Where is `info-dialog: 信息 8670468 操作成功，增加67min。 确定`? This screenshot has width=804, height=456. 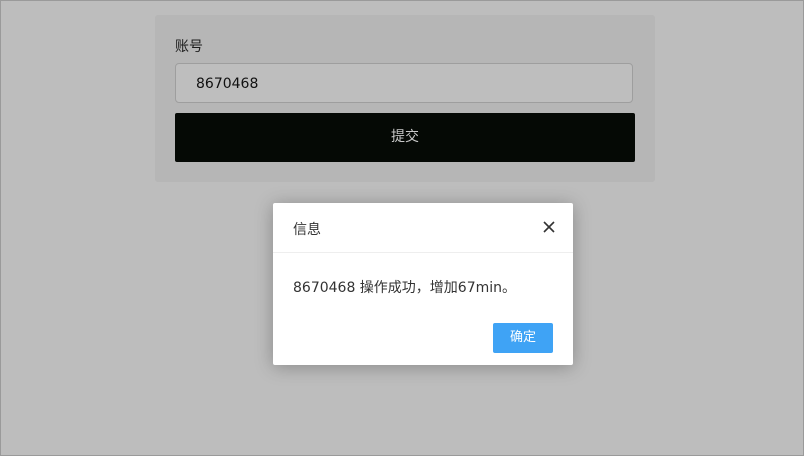
info-dialog: 信息 8670468 操作成功，增加67min。 确定 is located at coordinates (423, 284).